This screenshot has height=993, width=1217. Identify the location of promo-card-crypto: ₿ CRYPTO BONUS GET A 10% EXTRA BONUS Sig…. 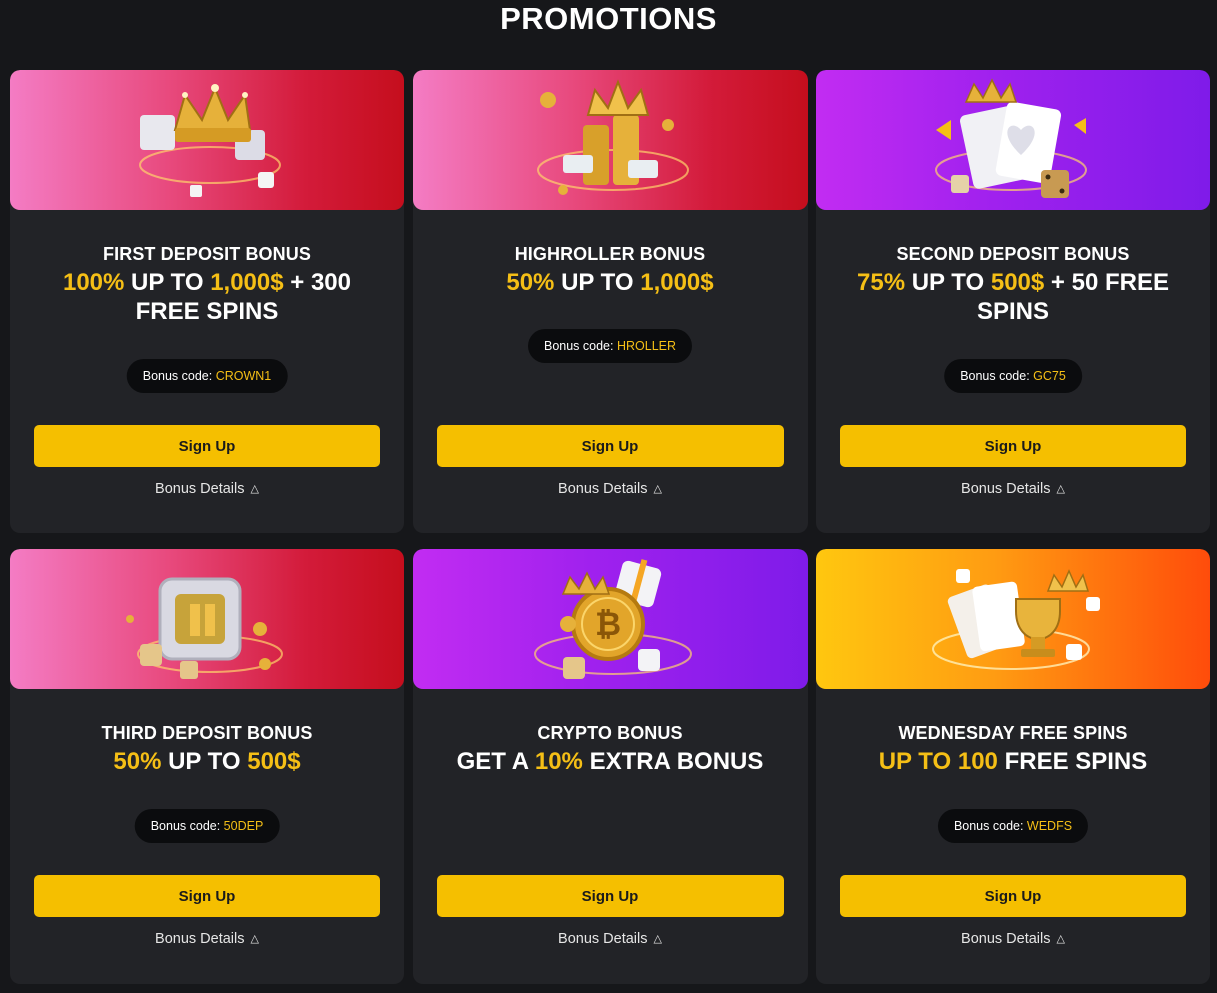
(610, 766).